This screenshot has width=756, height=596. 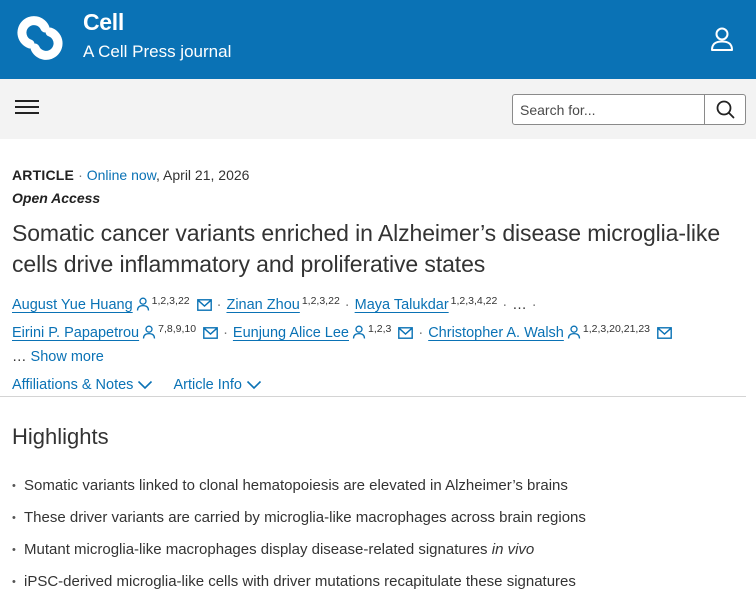 I want to click on tab-article-info: Article Info, so click(x=217, y=385).